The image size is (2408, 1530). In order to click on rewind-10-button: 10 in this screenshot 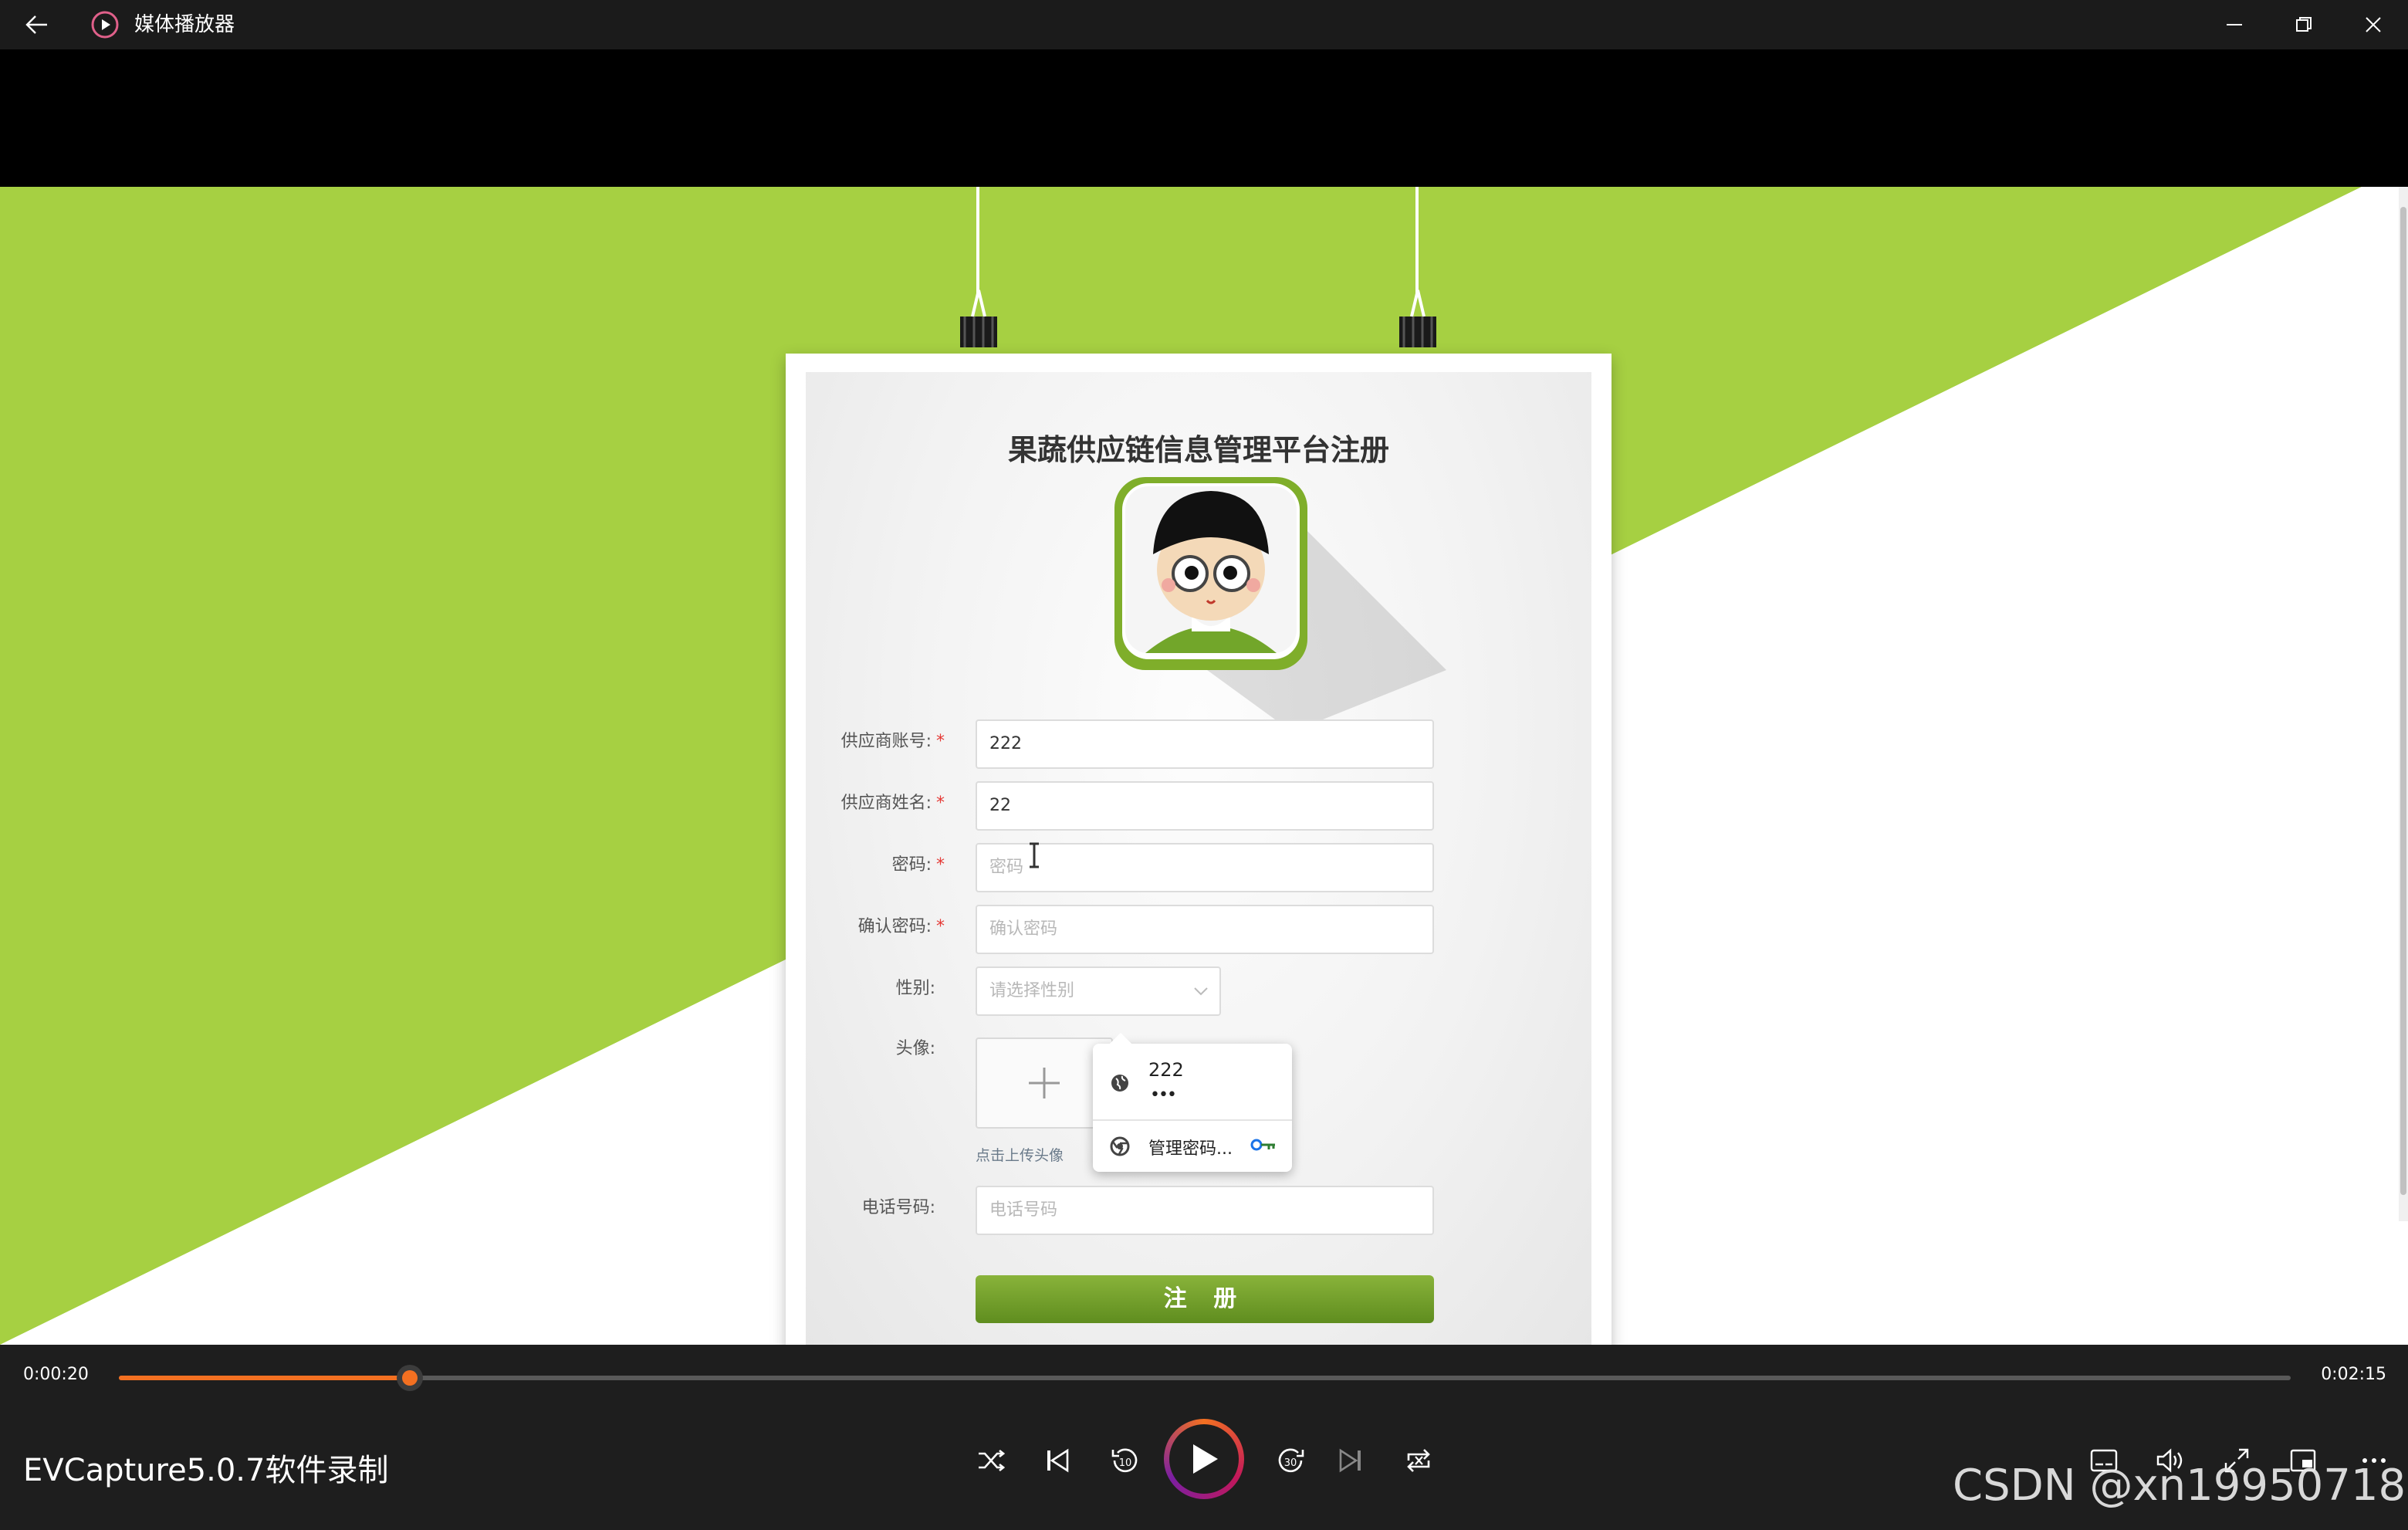, I will do `click(1126, 1460)`.